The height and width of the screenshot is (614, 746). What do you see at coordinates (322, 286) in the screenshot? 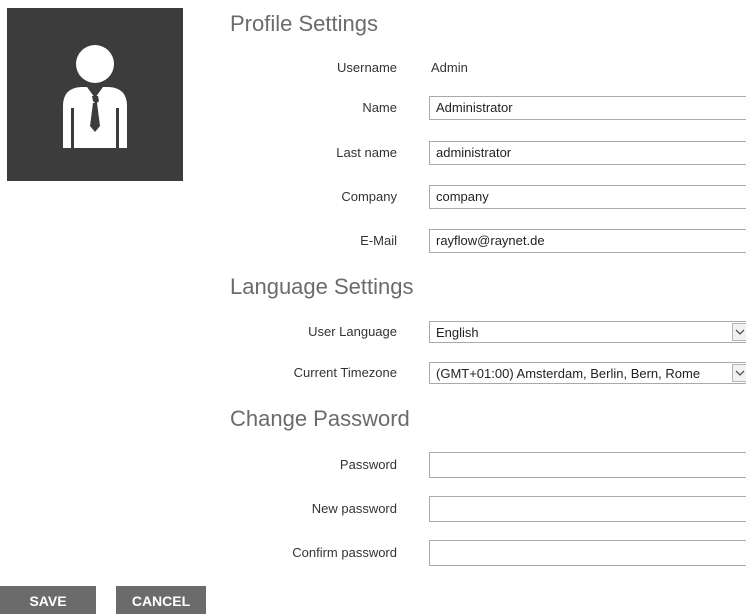
I see `language-settings-title: Language Settings` at bounding box center [322, 286].